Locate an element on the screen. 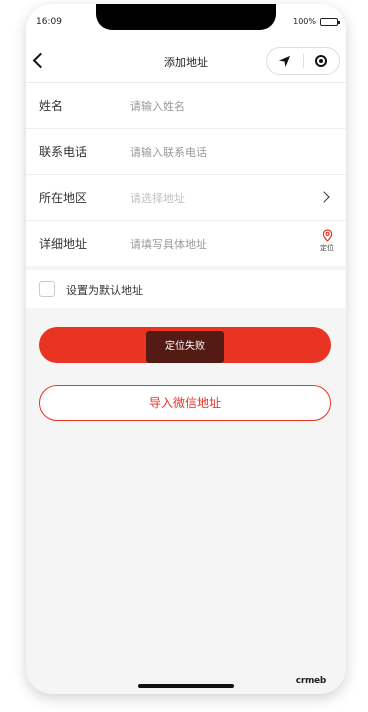  region-row: 所在地区 请选择地址 is located at coordinates (186, 198).